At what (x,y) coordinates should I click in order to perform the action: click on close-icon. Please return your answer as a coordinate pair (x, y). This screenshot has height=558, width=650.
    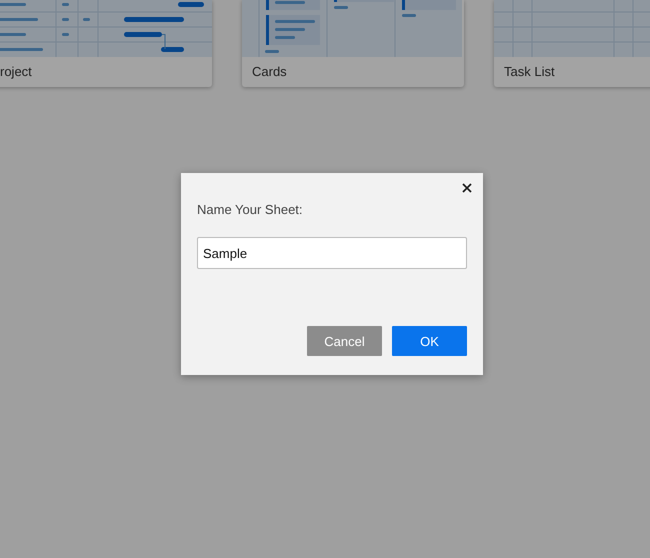
    Looking at the image, I should click on (467, 188).